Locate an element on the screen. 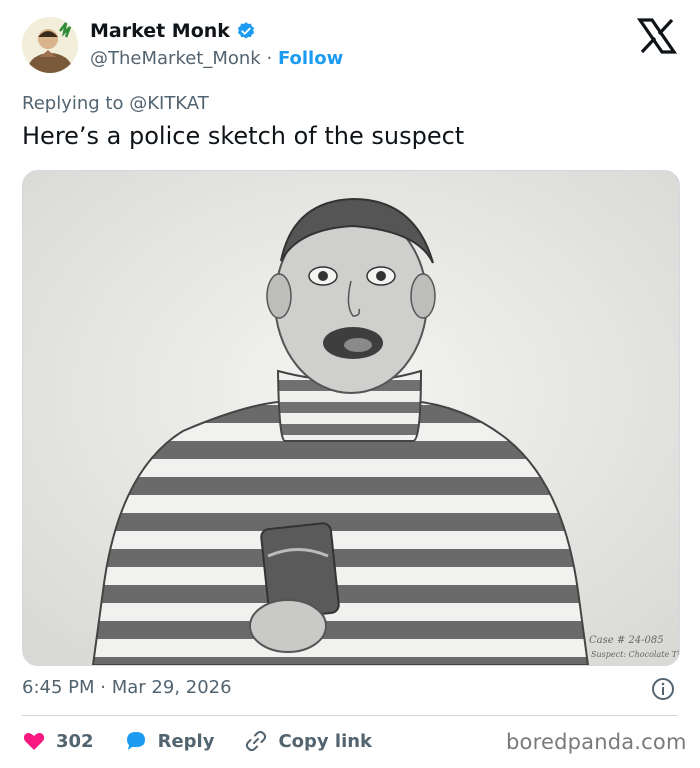  avatar-monk-illustration is located at coordinates (50, 45).